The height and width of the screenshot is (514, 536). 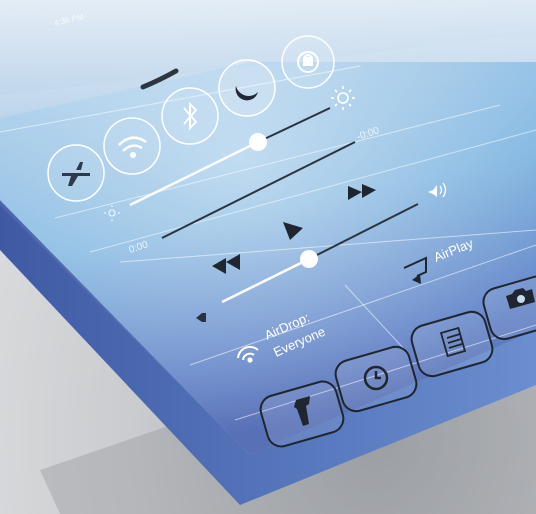 What do you see at coordinates (308, 62) in the screenshot?
I see `toggle-rotation-lock` at bounding box center [308, 62].